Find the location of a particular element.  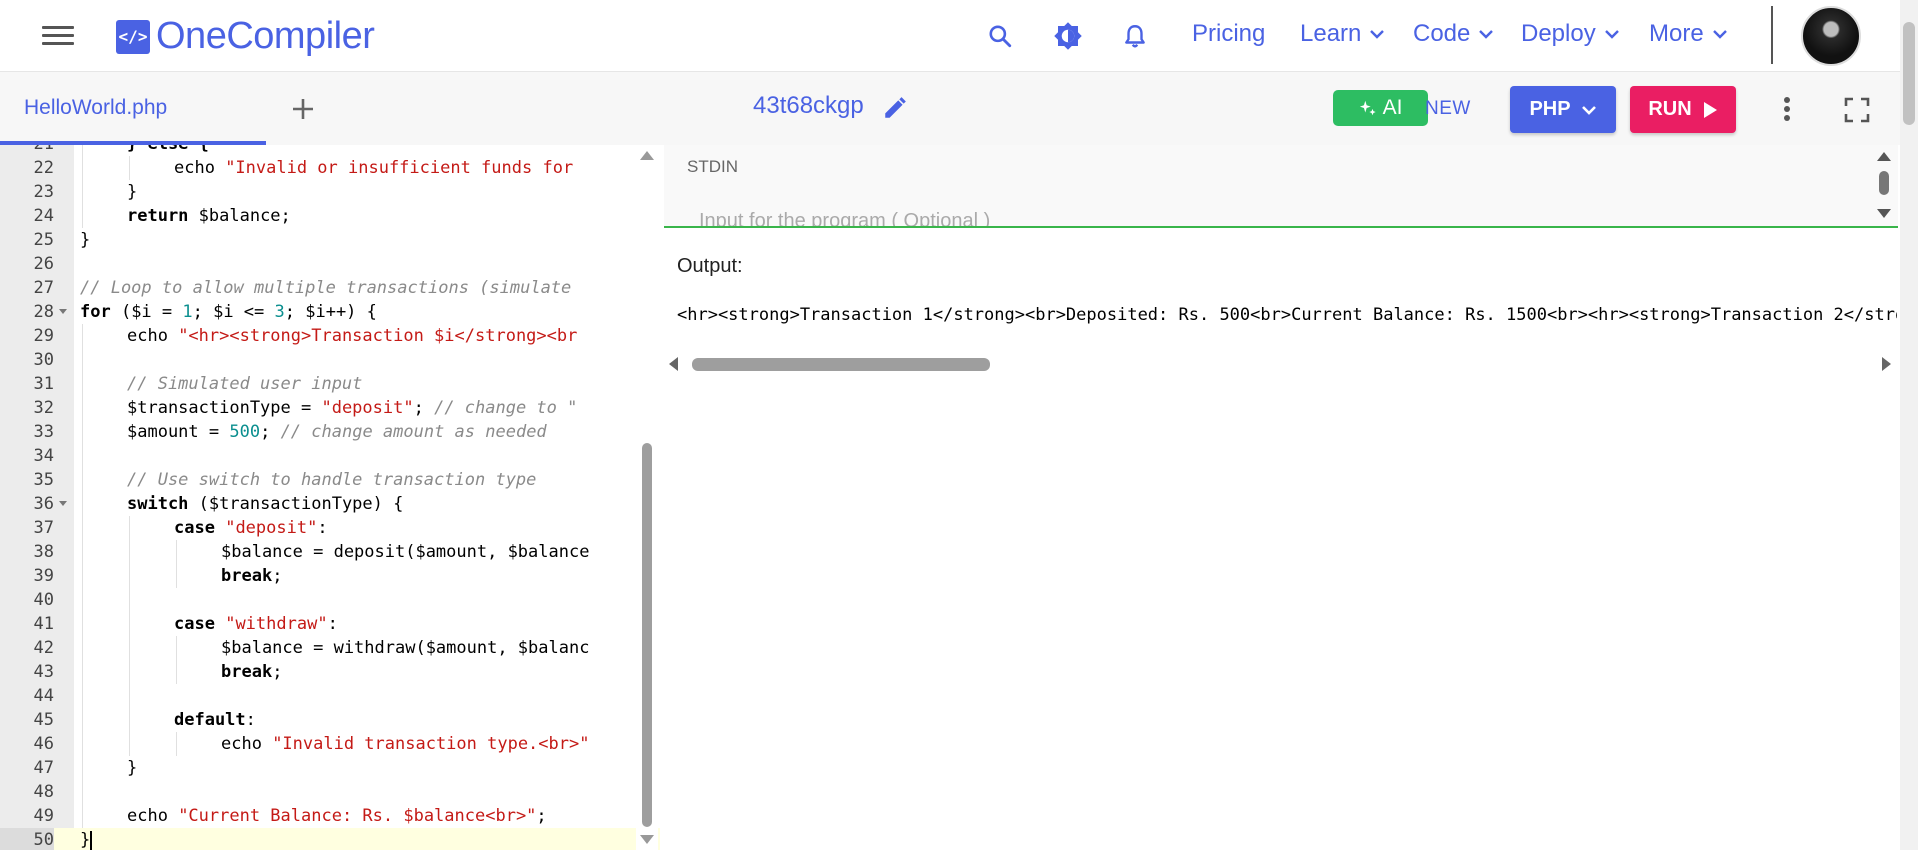

code-line: 36 switch ($transactionType) { is located at coordinates (330, 504).